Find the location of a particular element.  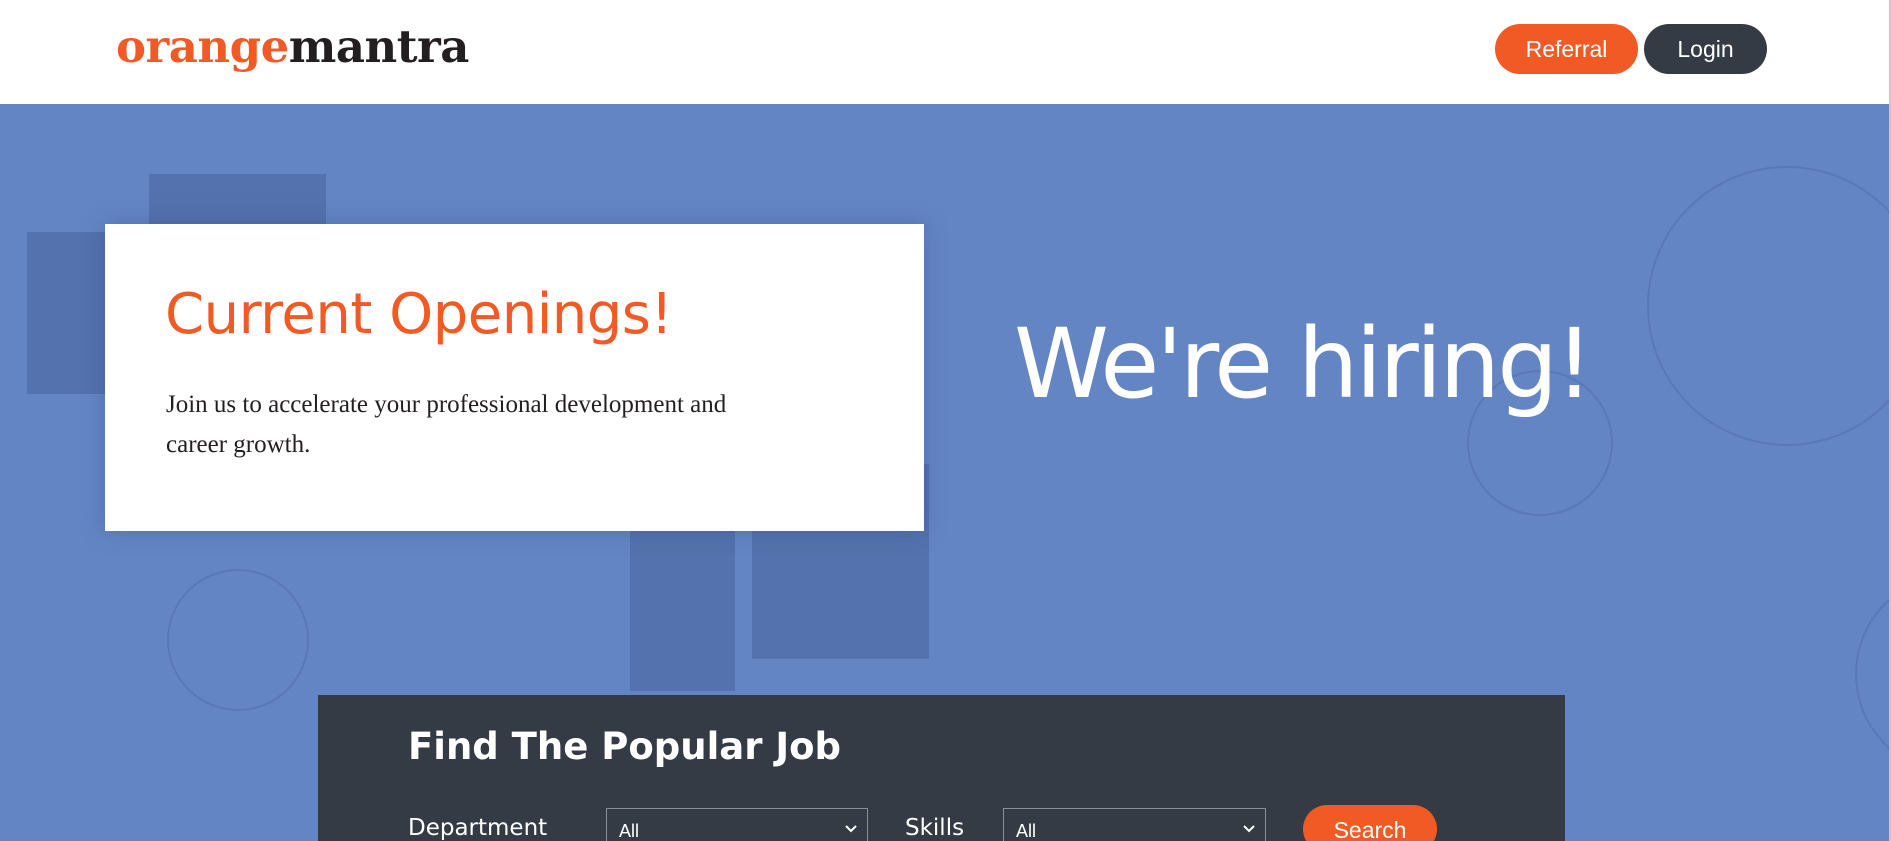

search-panel-title: Find The Popular Job is located at coordinates (625, 746).